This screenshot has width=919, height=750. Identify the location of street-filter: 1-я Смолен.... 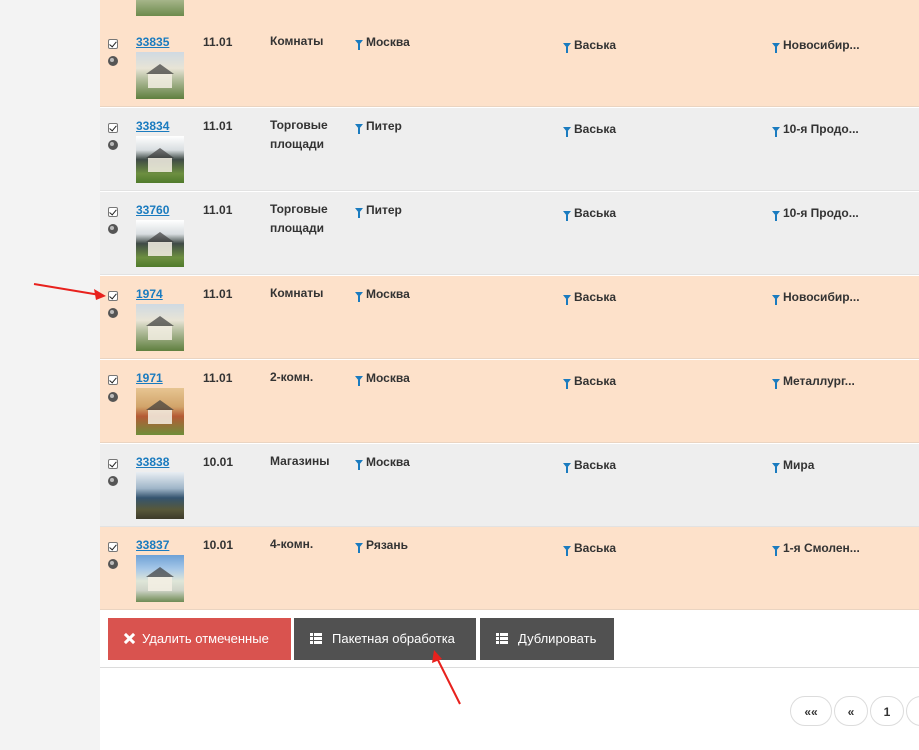
(816, 548).